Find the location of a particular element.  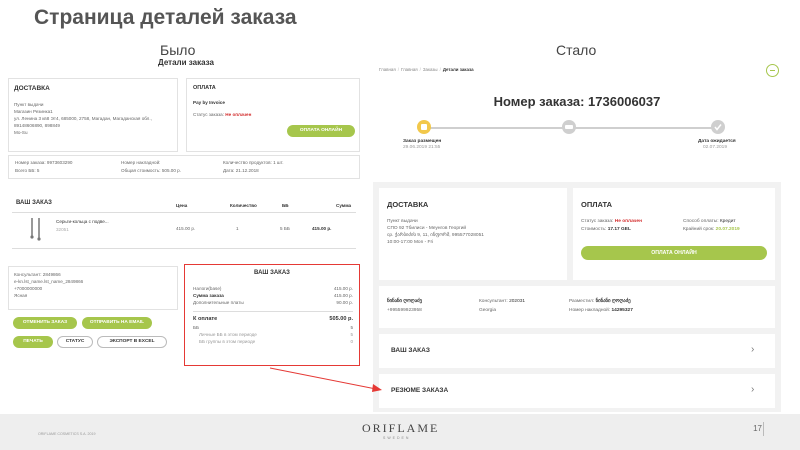

page-number: 17 is located at coordinates (757, 428).